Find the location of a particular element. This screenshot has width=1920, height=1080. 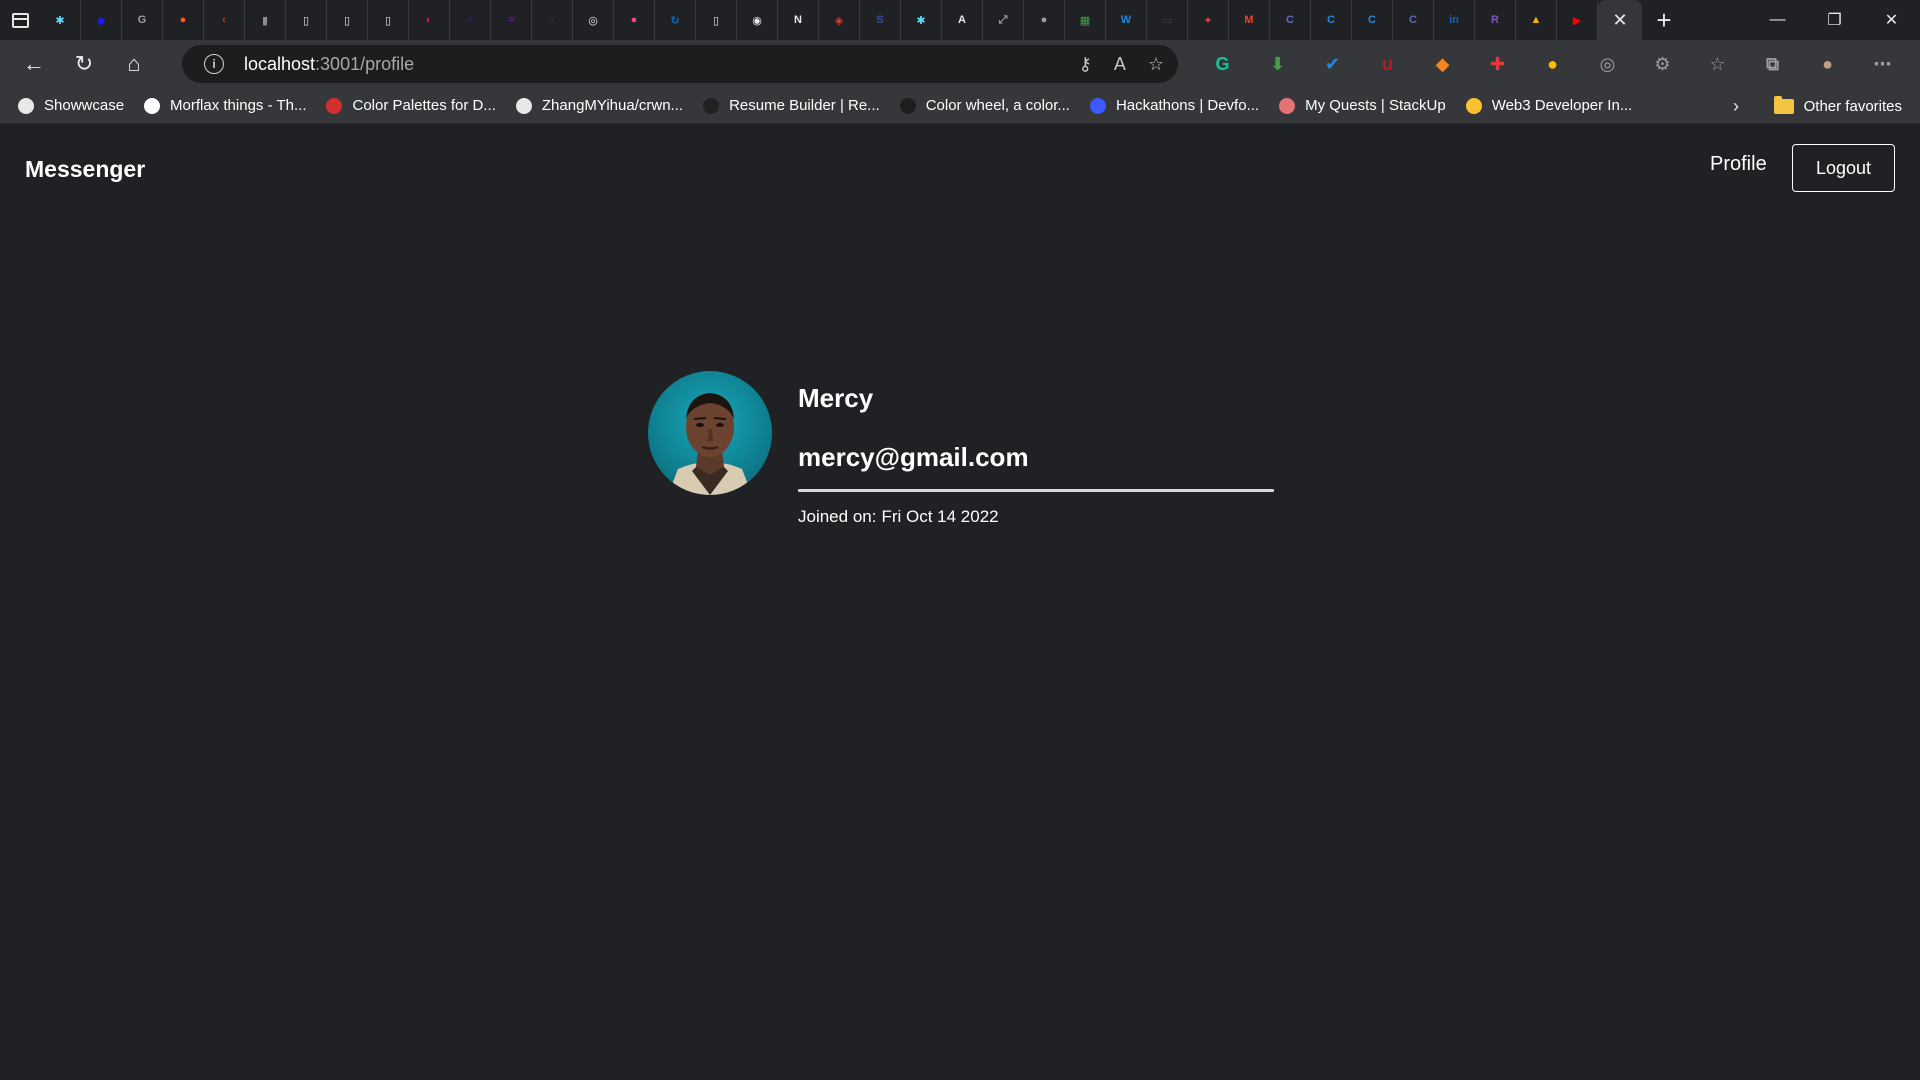

bookmarks-overflow-chevron-icon: › is located at coordinates (1736, 106).